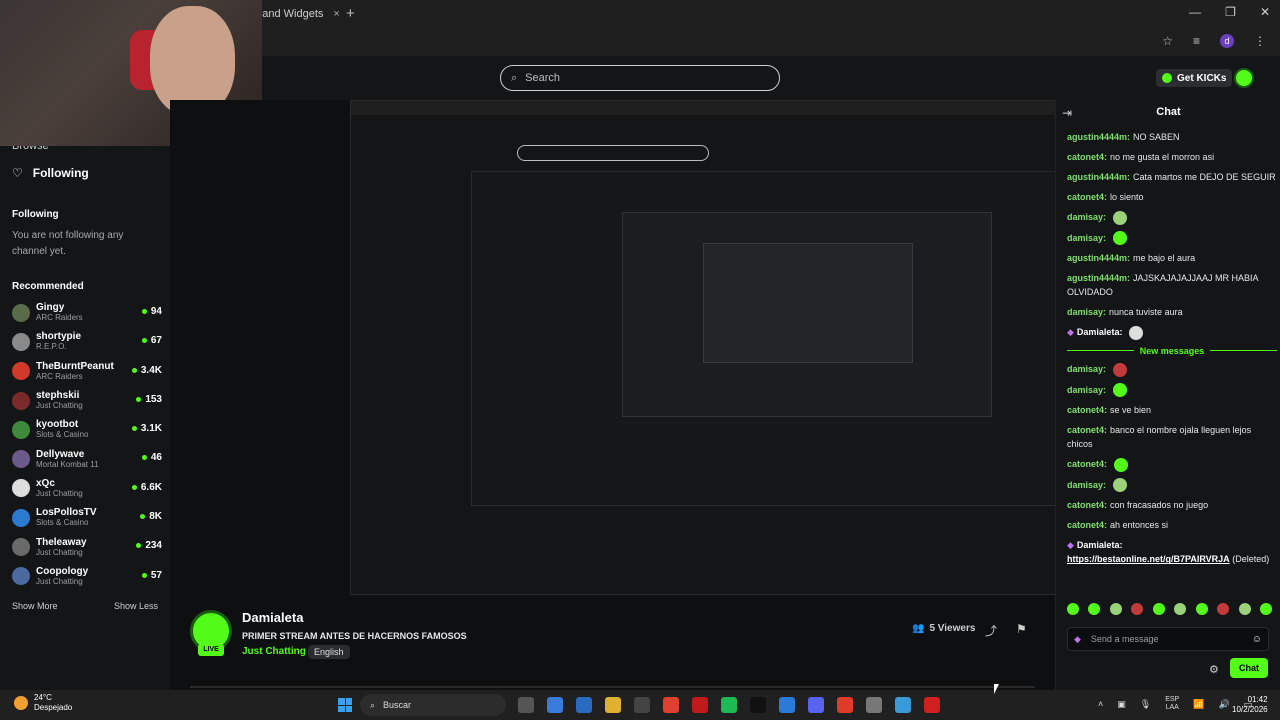 The image size is (1280, 720). Describe the element at coordinates (1198, 704) in the screenshot. I see `wifi-icon: 📶` at that location.